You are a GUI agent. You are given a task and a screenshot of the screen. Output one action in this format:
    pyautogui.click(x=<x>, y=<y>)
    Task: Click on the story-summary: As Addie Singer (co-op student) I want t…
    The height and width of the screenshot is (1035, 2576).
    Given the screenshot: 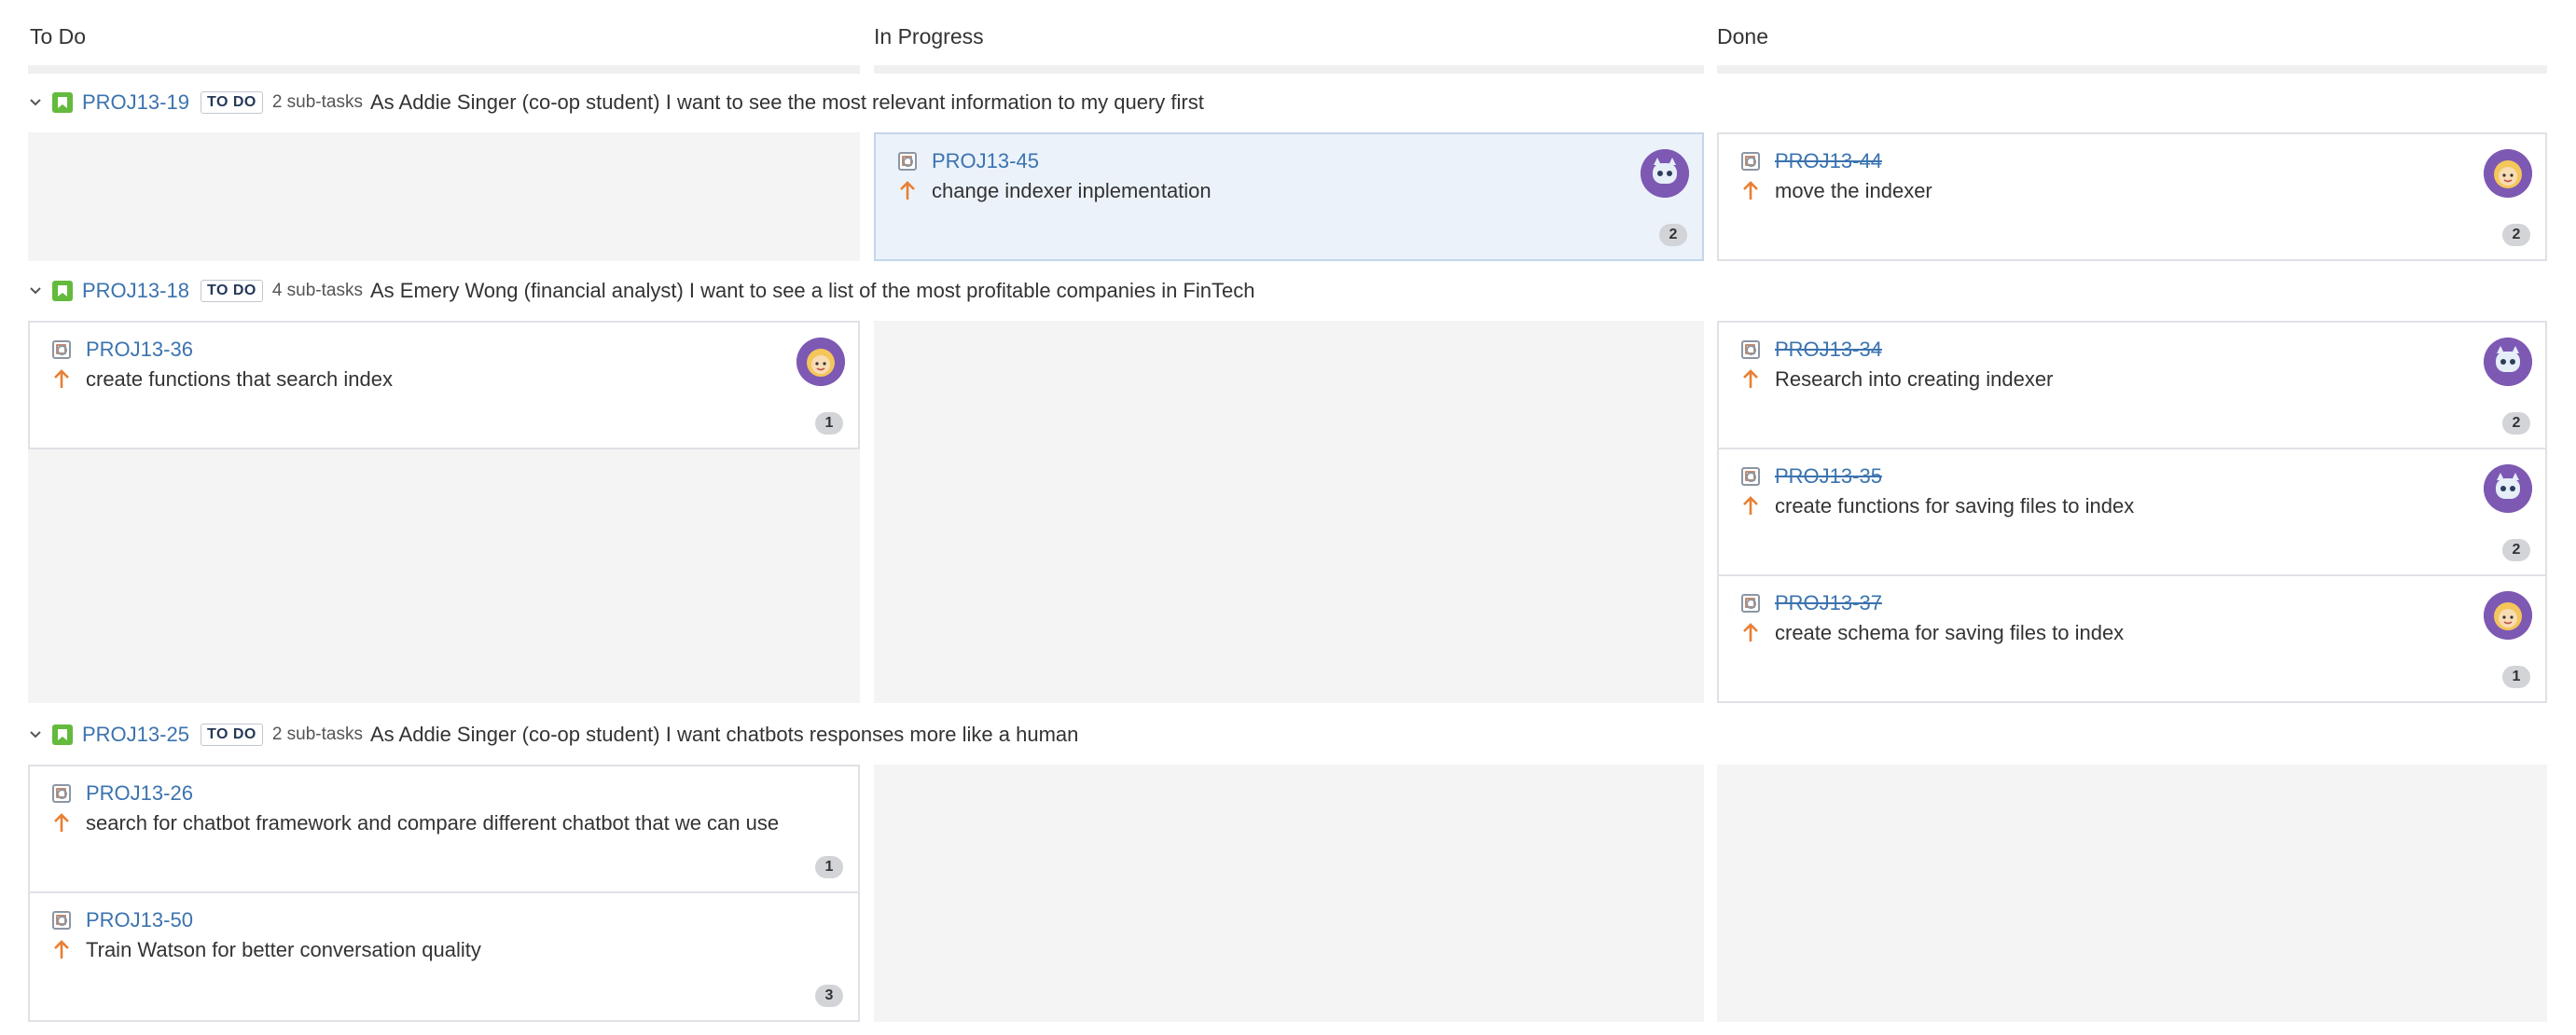 What is the action you would take?
    pyautogui.click(x=786, y=102)
    